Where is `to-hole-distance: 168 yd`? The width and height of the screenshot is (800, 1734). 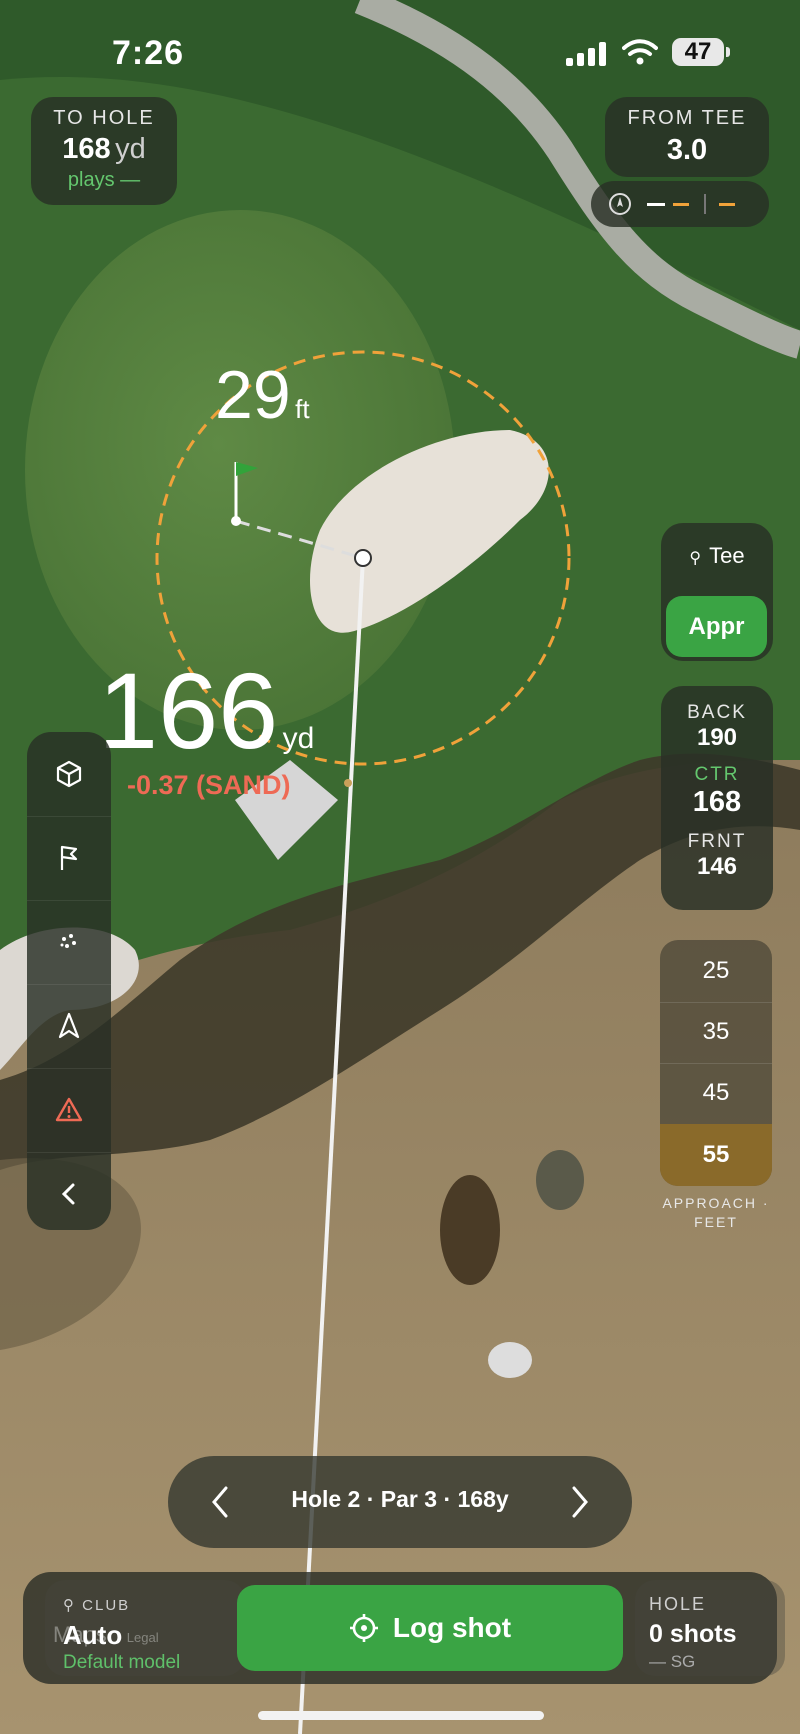 to-hole-distance: 168 yd is located at coordinates (104, 149).